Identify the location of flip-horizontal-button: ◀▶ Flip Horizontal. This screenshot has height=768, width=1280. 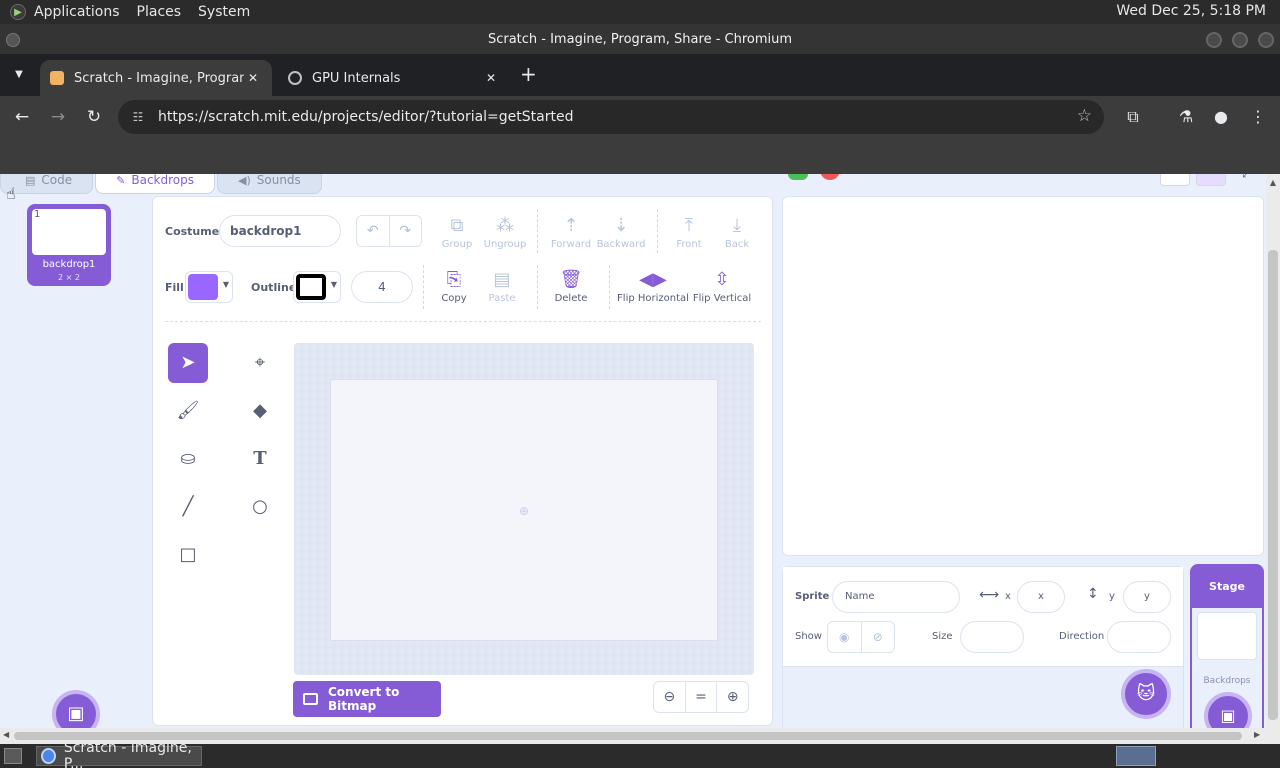
(653, 285).